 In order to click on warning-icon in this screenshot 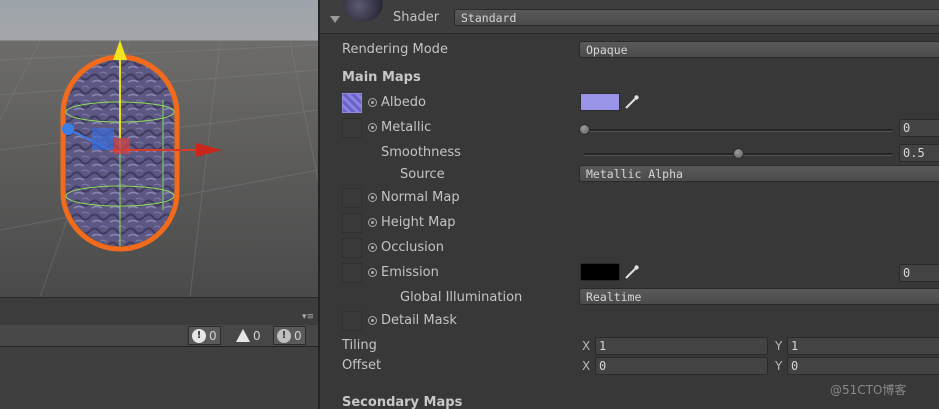, I will do `click(243, 335)`.